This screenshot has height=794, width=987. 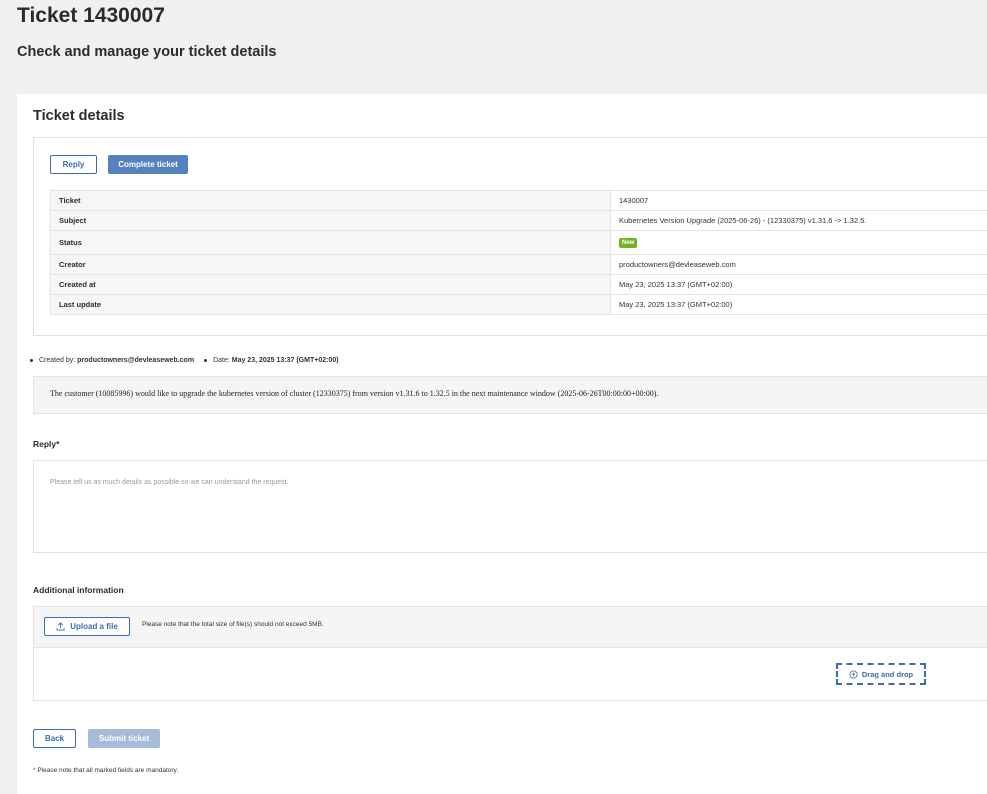 What do you see at coordinates (91, 16) in the screenshot?
I see `page-title: Ticket 1430007` at bounding box center [91, 16].